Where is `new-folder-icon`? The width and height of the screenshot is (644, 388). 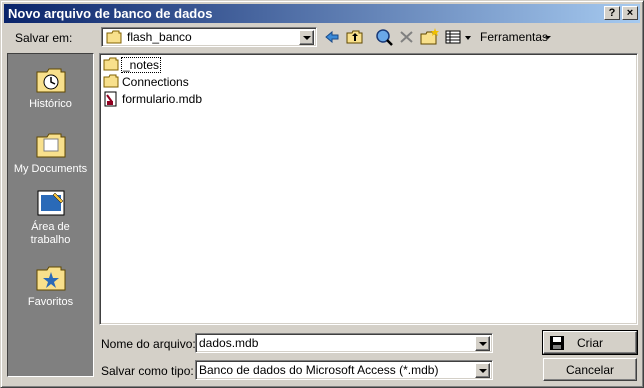 new-folder-icon is located at coordinates (429, 36).